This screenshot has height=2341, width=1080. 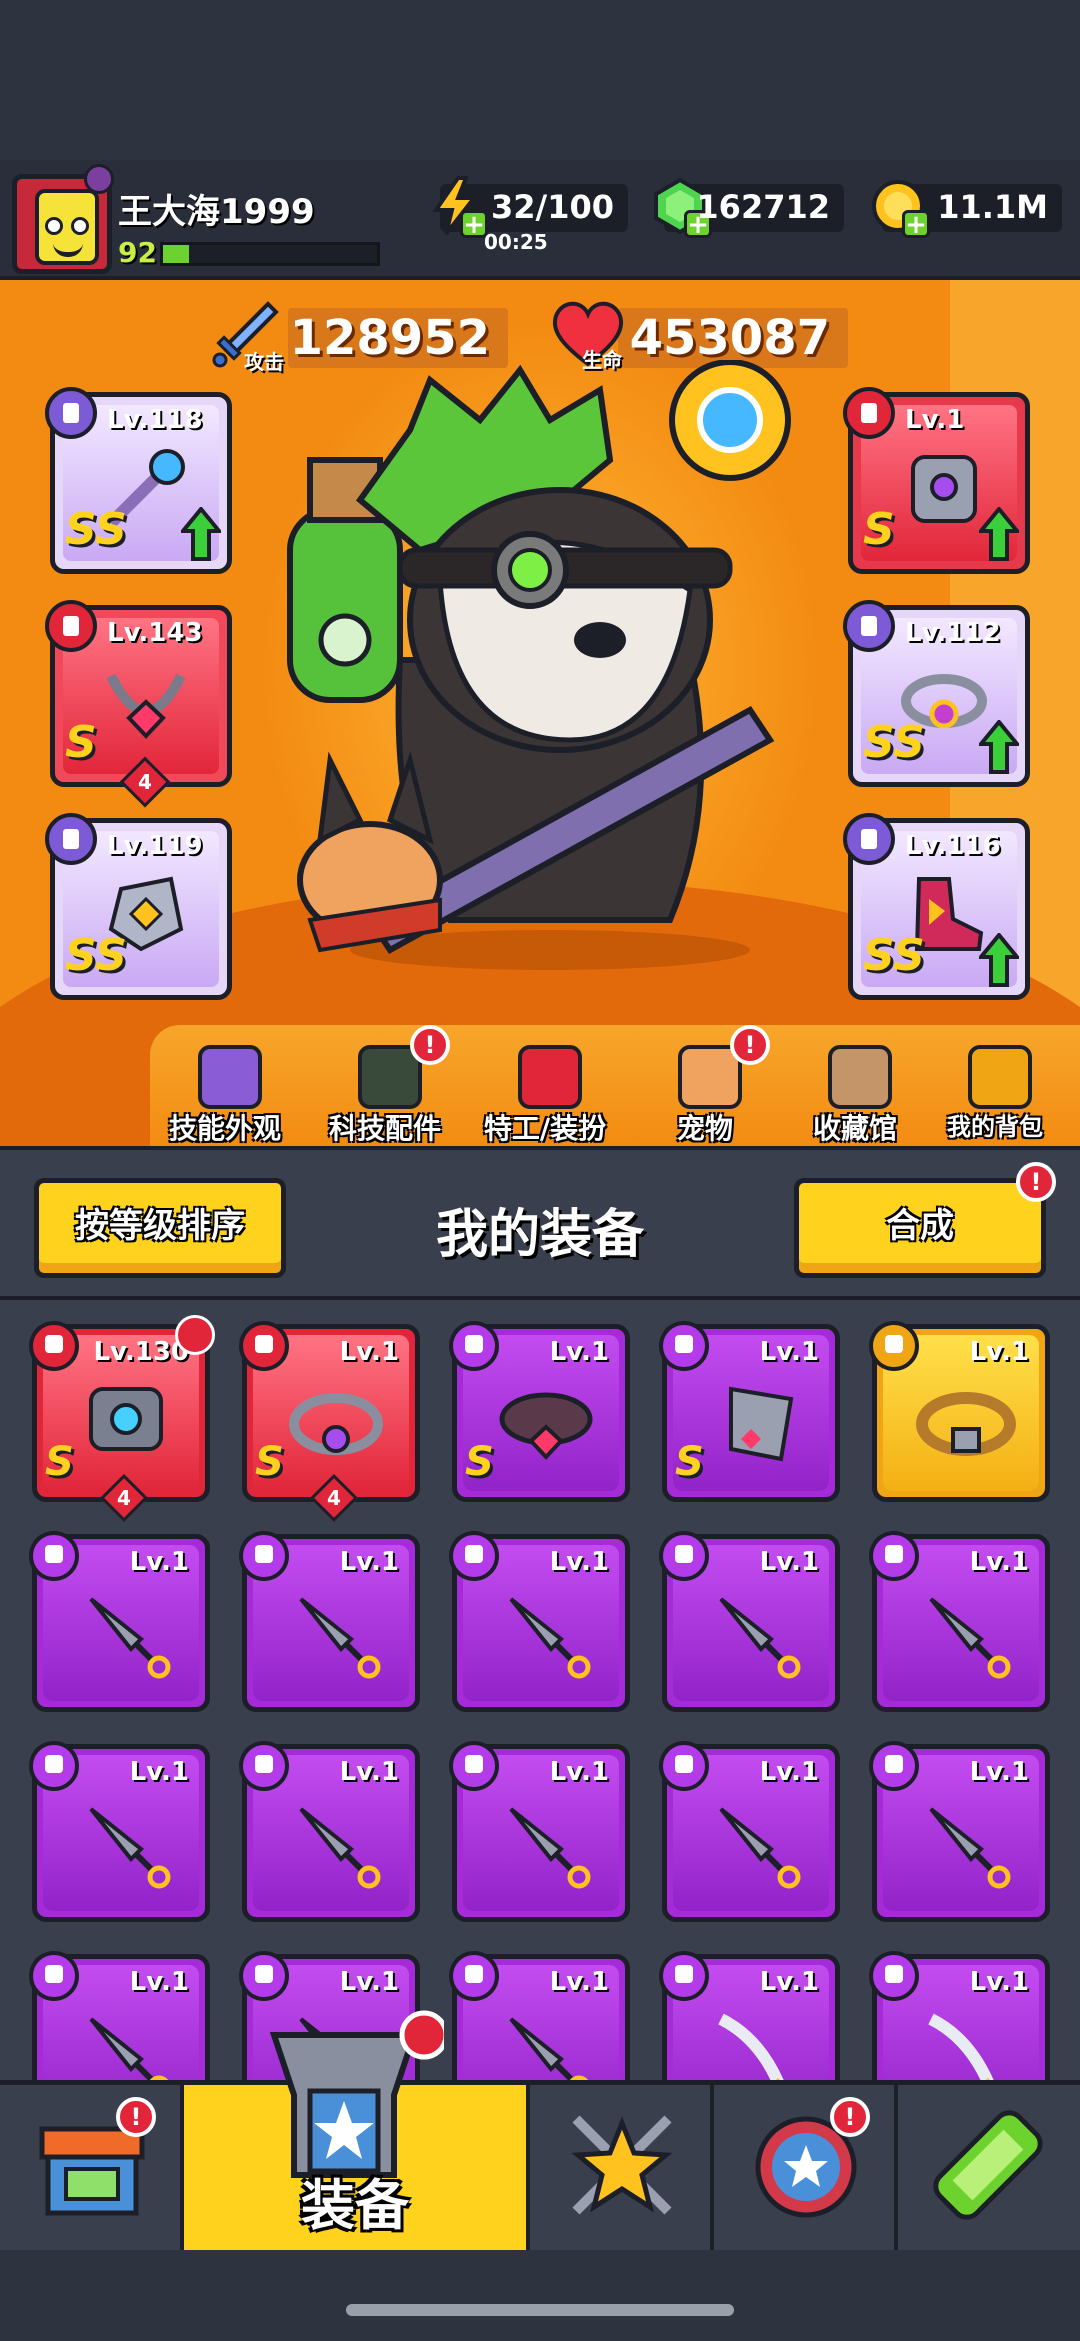 I want to click on bottom-nav: ! 装备 !, so click(x=540, y=2130).